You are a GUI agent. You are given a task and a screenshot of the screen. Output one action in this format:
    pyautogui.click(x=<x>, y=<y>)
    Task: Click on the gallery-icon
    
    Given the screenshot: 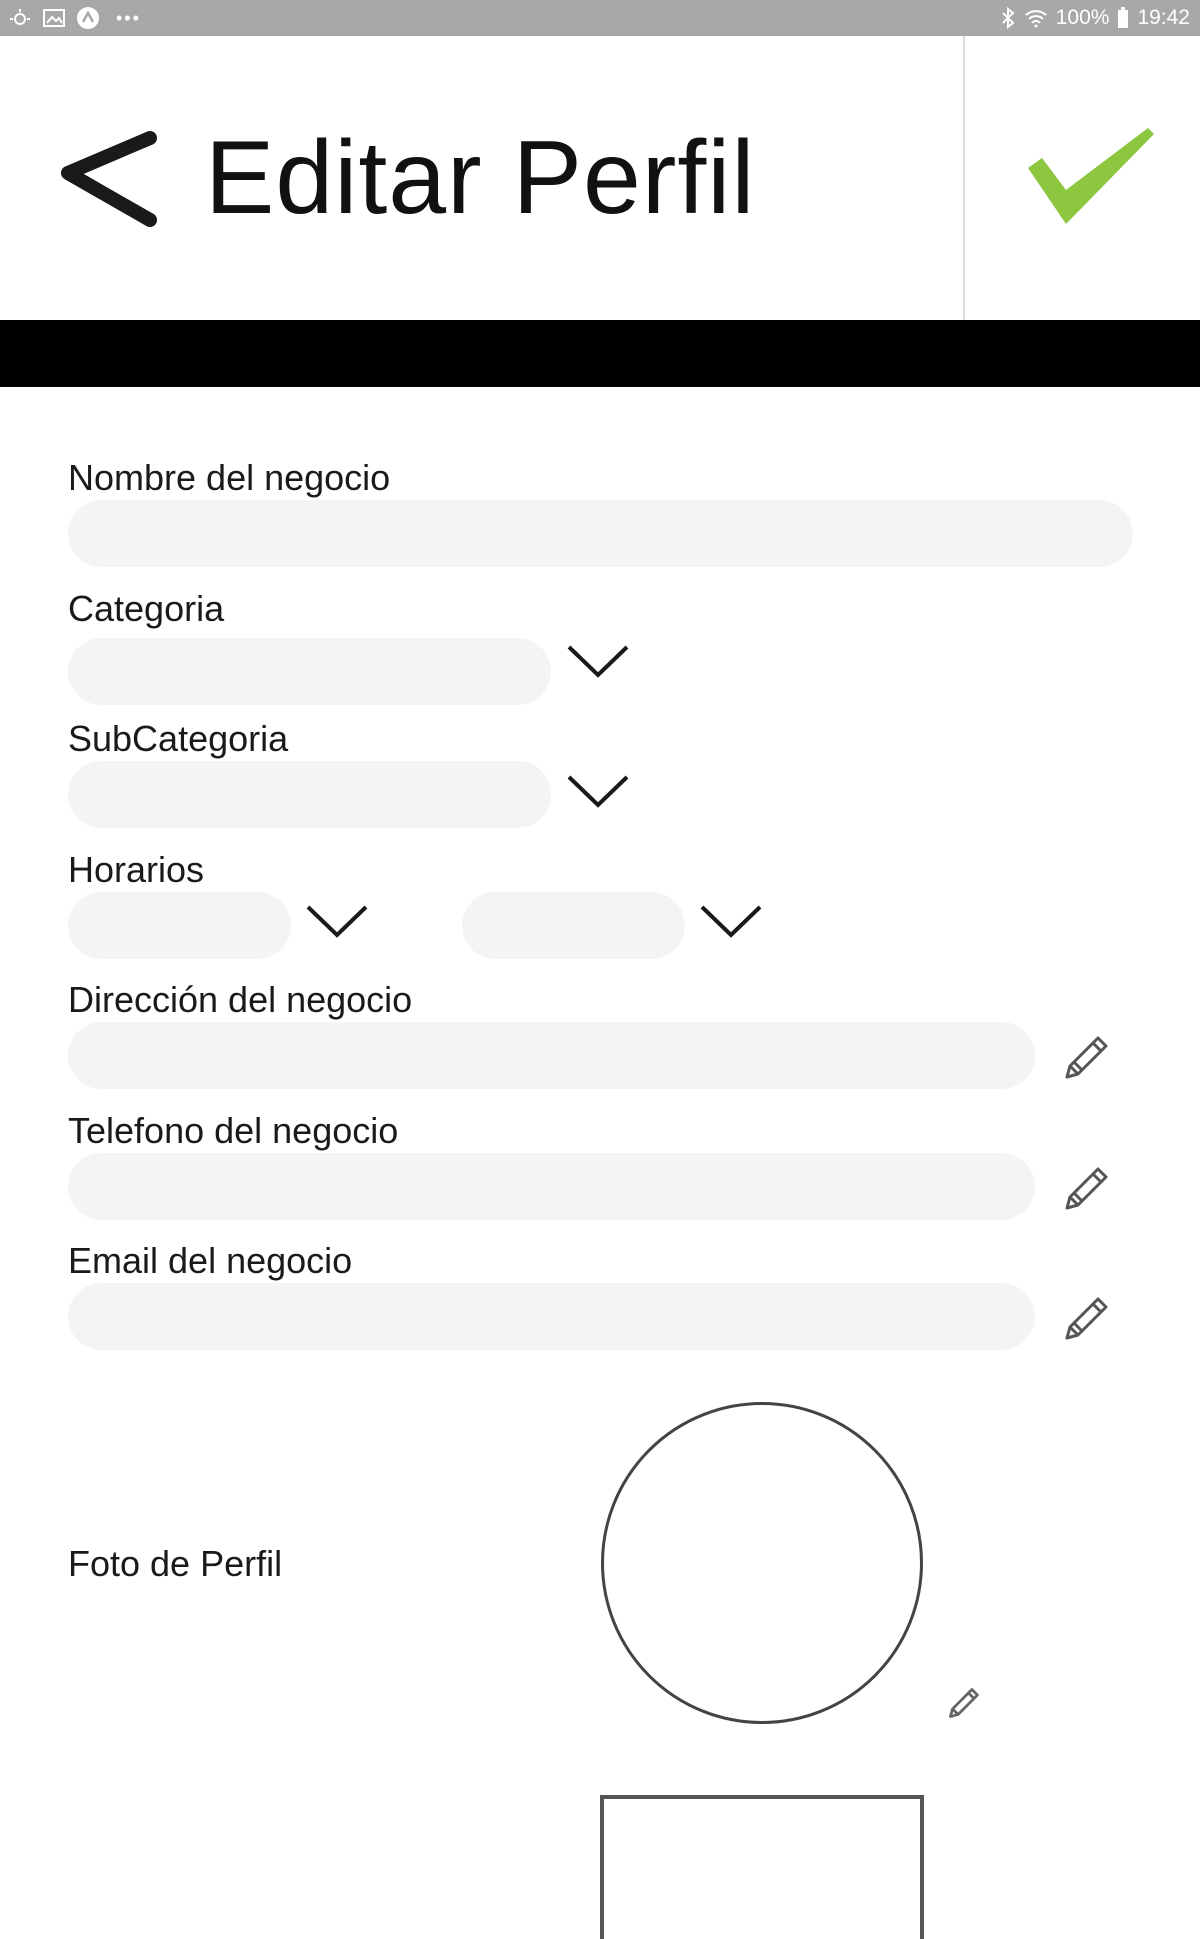 What is the action you would take?
    pyautogui.click(x=54, y=18)
    